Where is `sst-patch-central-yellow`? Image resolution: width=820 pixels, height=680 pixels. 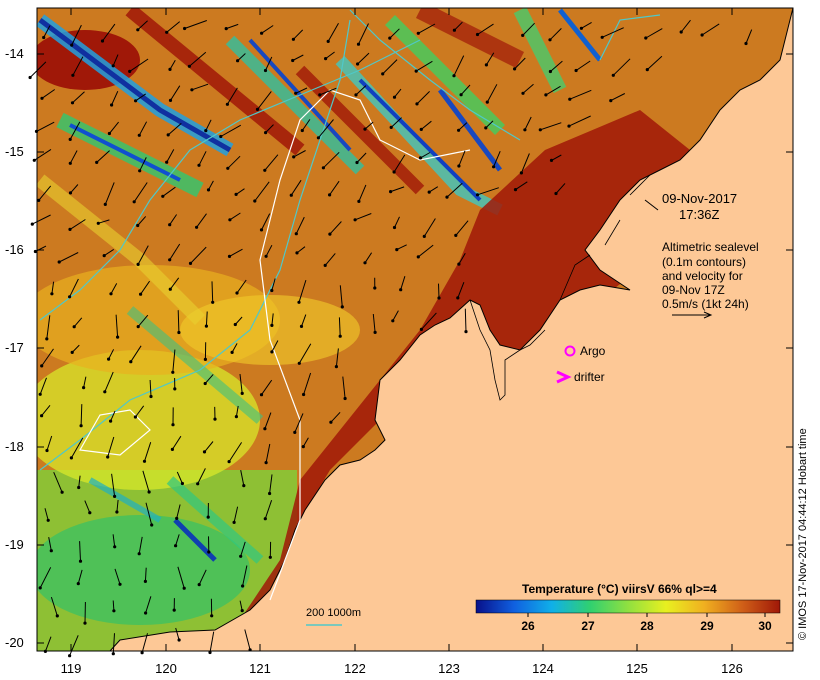 sst-patch-central-yellow is located at coordinates (270, 330).